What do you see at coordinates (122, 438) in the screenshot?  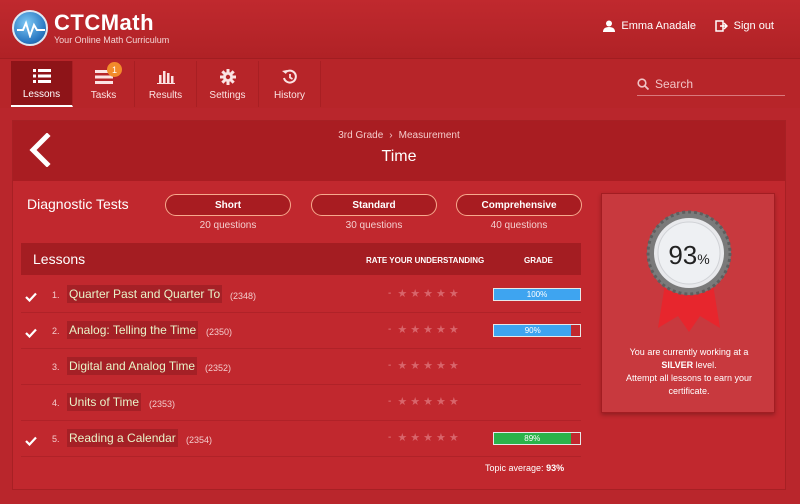 I see `lesson-link: Reading a Calendar` at bounding box center [122, 438].